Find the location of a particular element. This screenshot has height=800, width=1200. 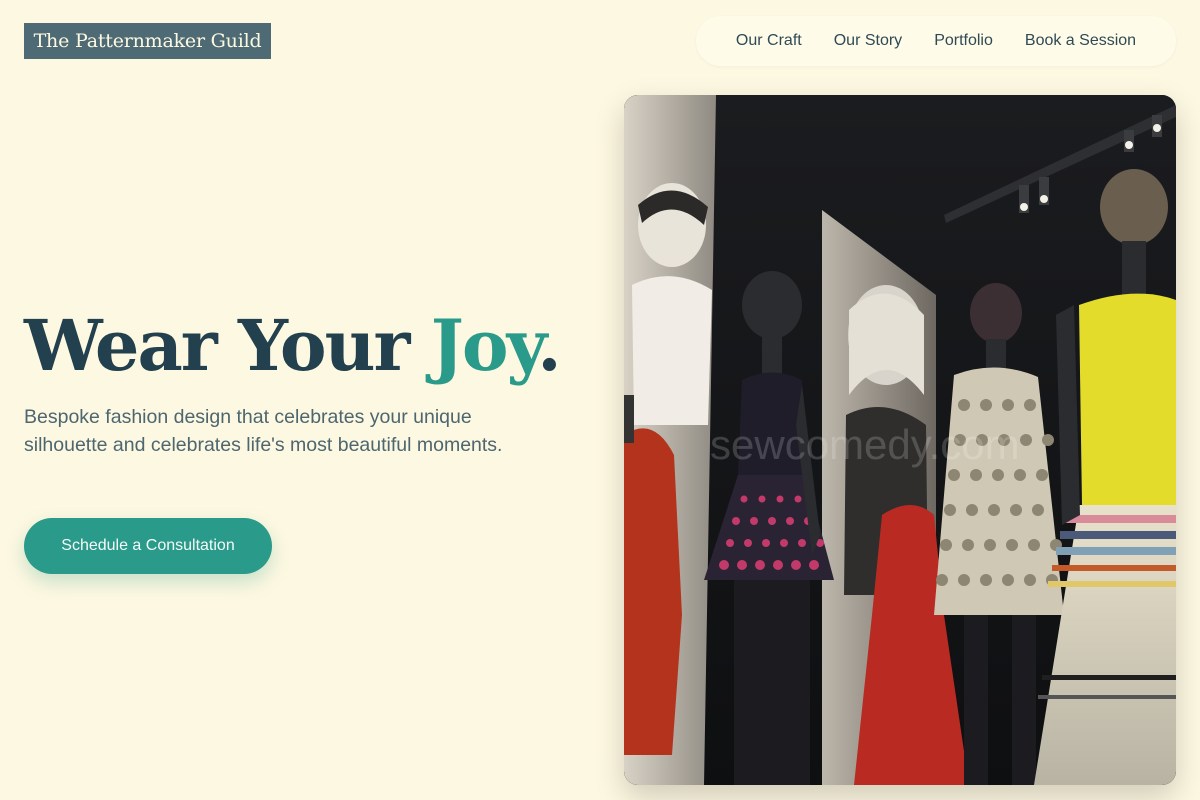

brand-logo: The Patternmaker Guild is located at coordinates (147, 41).